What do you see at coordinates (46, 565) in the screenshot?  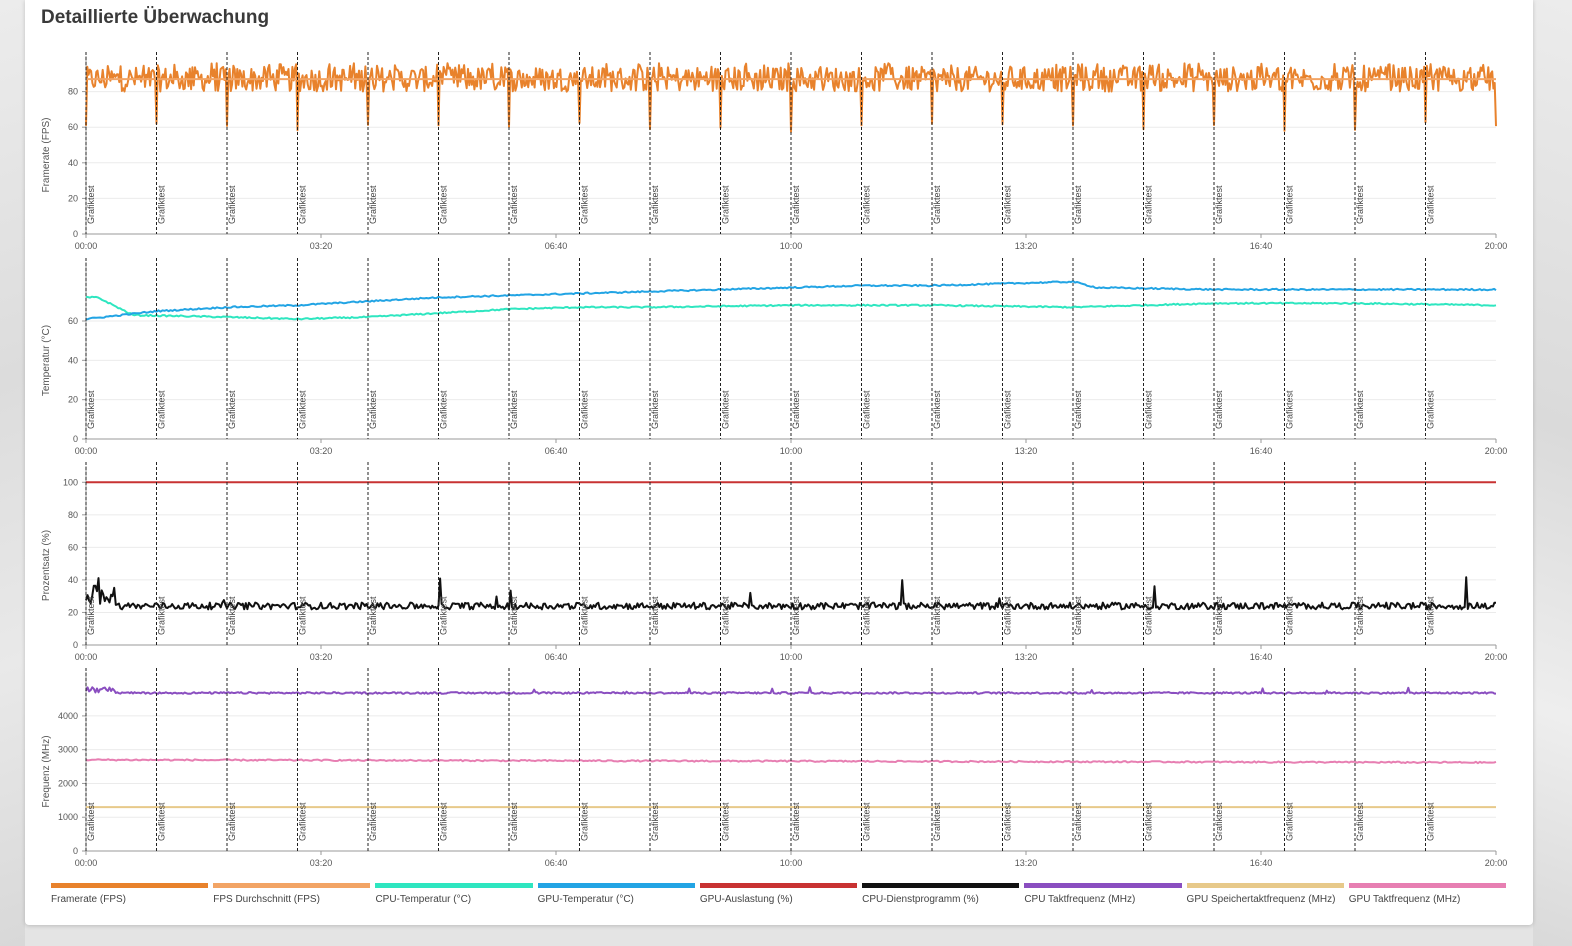 I see `y-axis-label: Prozentsatz (%)` at bounding box center [46, 565].